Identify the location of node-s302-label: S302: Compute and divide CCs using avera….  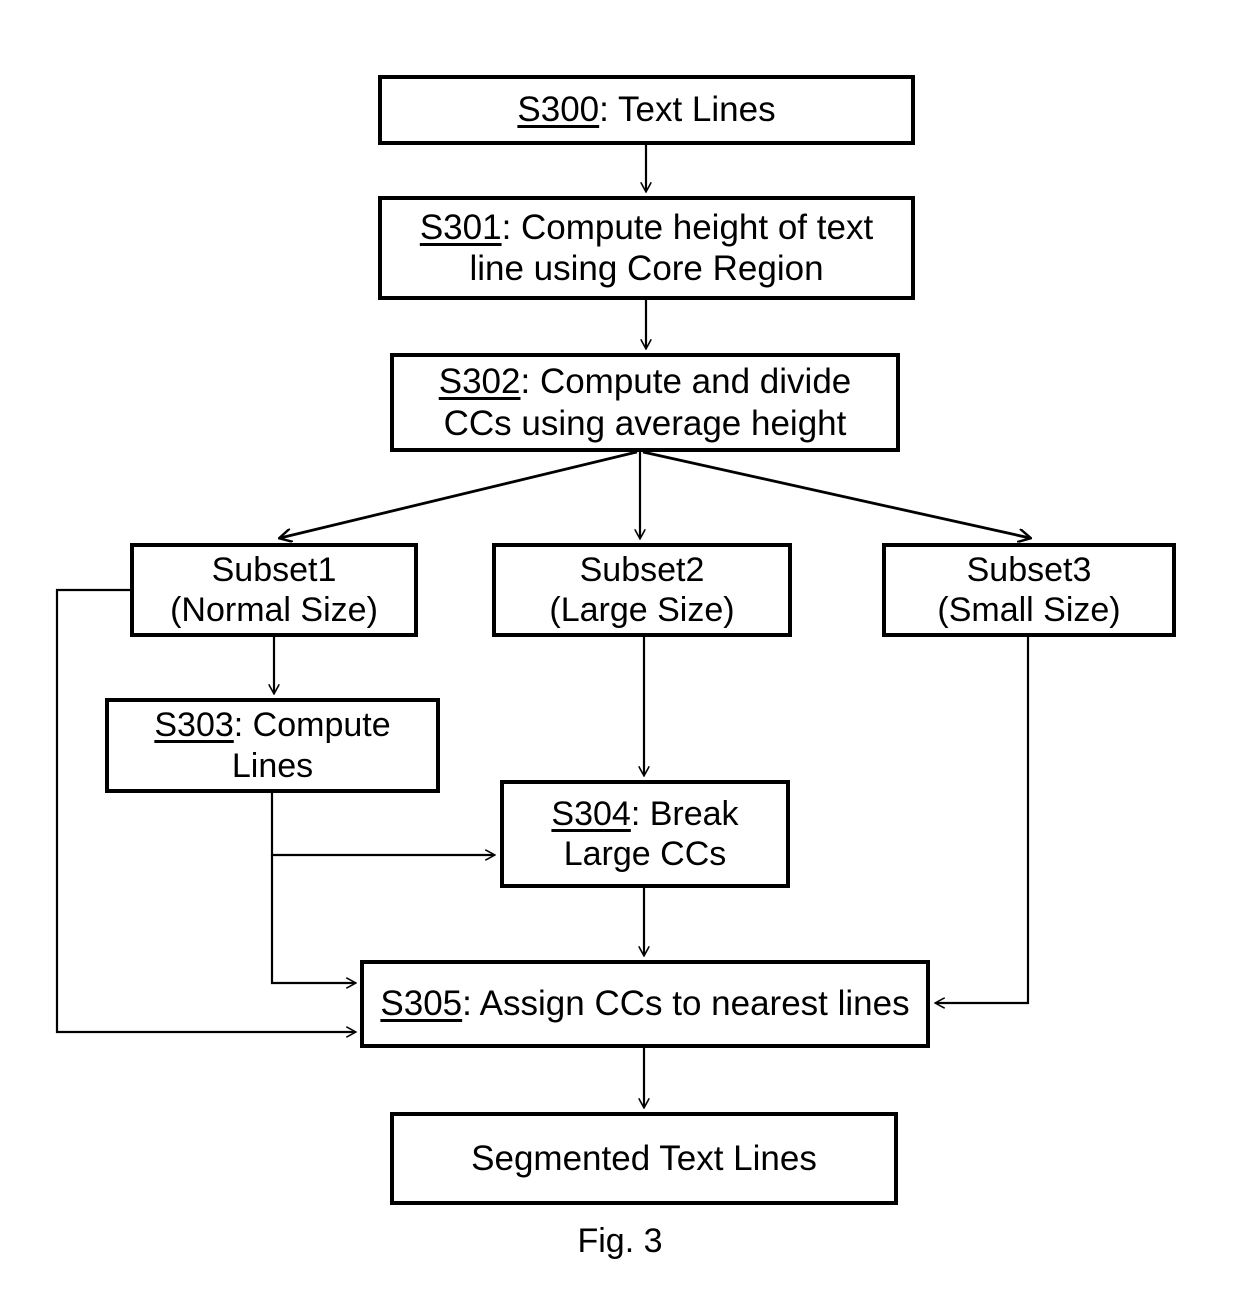
(645, 402).